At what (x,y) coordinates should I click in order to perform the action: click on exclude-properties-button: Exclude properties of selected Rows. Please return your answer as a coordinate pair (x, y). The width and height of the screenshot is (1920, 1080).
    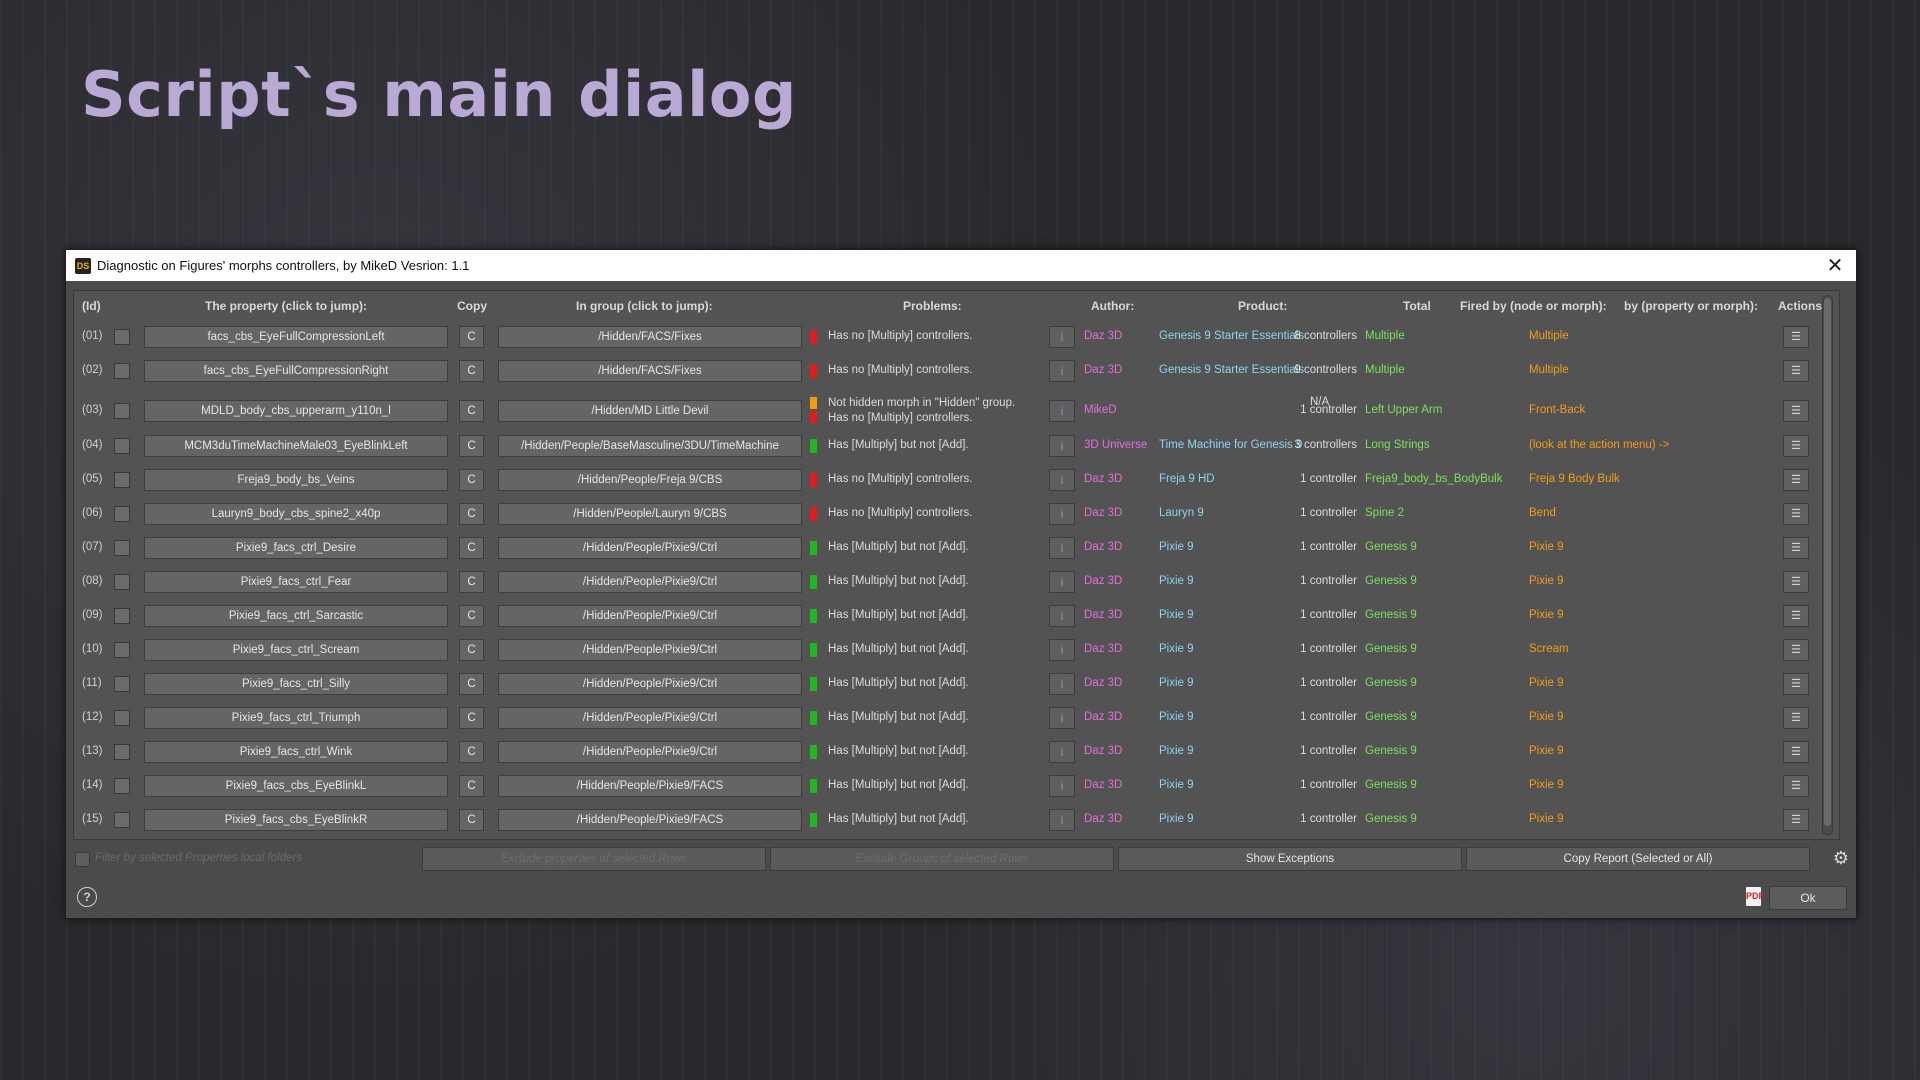
    Looking at the image, I should click on (594, 859).